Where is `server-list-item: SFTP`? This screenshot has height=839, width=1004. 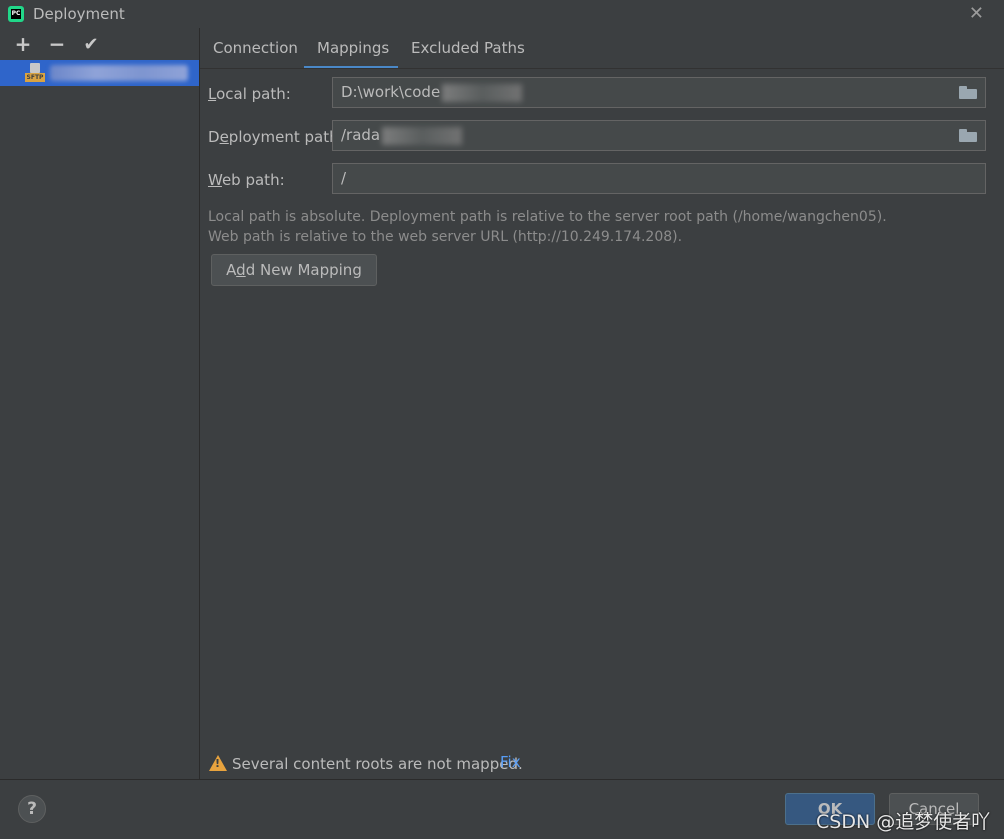
server-list-item: SFTP is located at coordinates (99, 73).